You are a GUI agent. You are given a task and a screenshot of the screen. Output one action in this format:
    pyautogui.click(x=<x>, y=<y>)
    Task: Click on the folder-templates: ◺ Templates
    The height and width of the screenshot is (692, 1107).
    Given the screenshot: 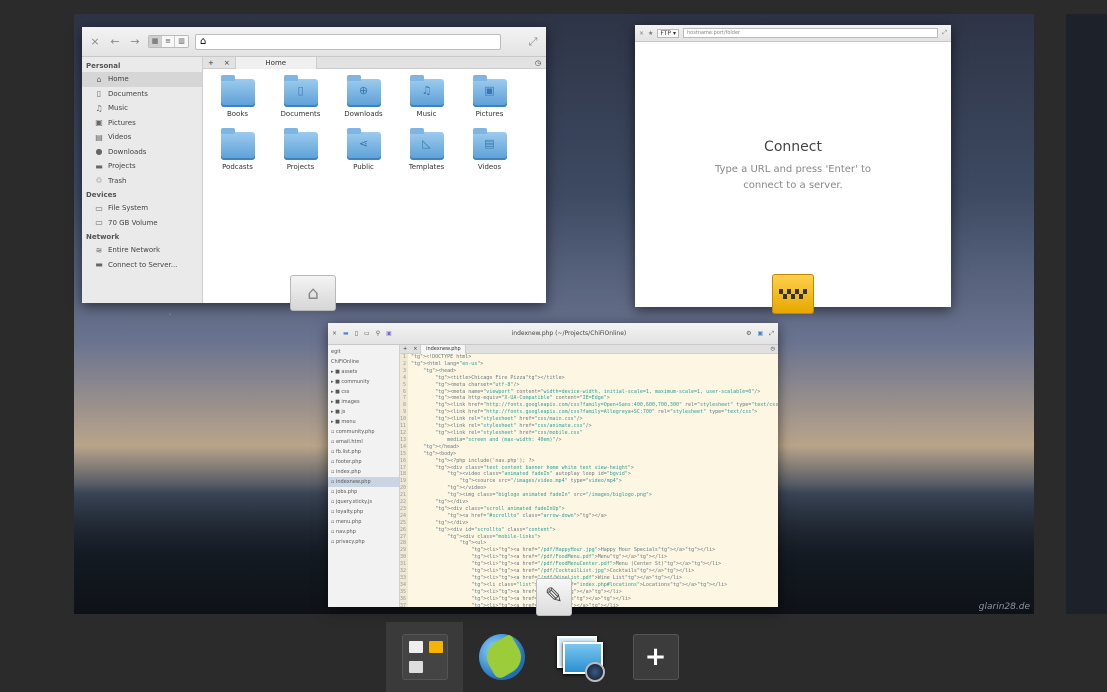 What is the action you would take?
    pyautogui.click(x=426, y=149)
    